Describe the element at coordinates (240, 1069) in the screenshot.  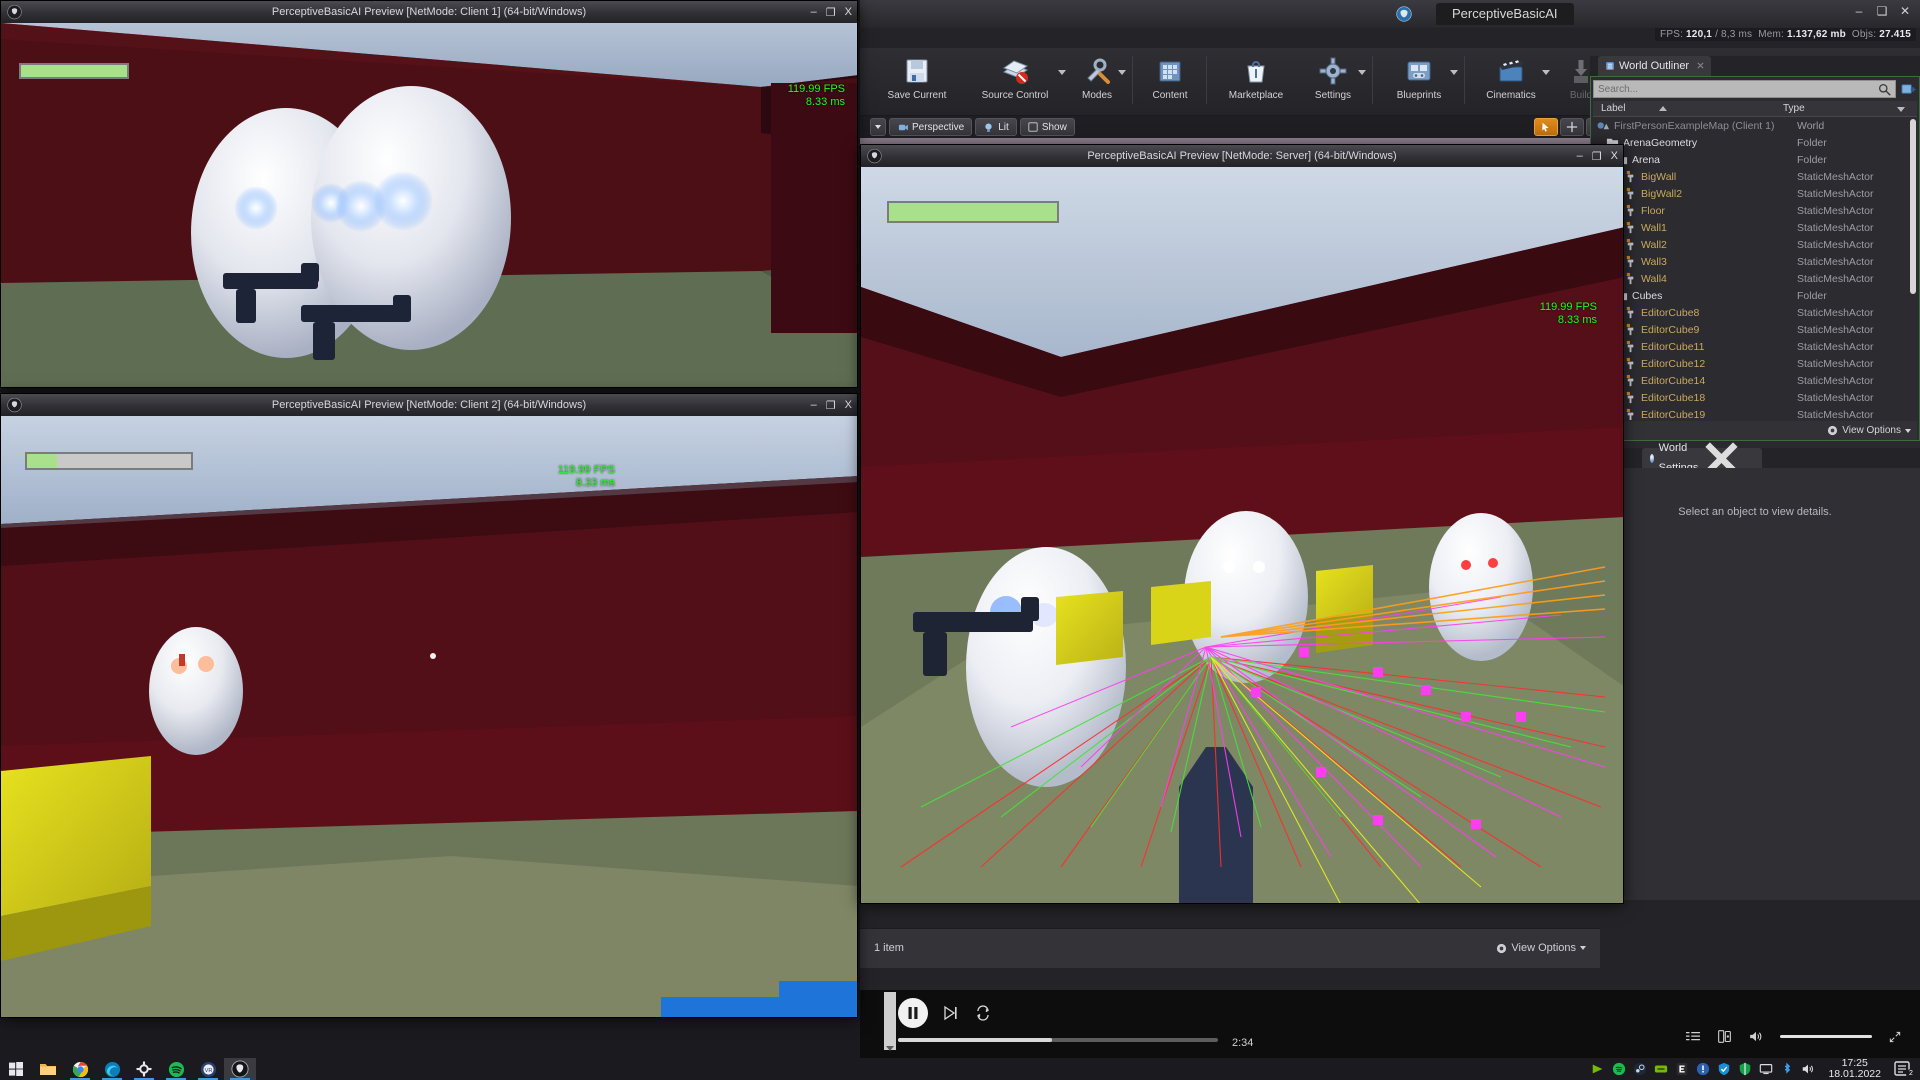
I see `taskbar-unreal-engine` at that location.